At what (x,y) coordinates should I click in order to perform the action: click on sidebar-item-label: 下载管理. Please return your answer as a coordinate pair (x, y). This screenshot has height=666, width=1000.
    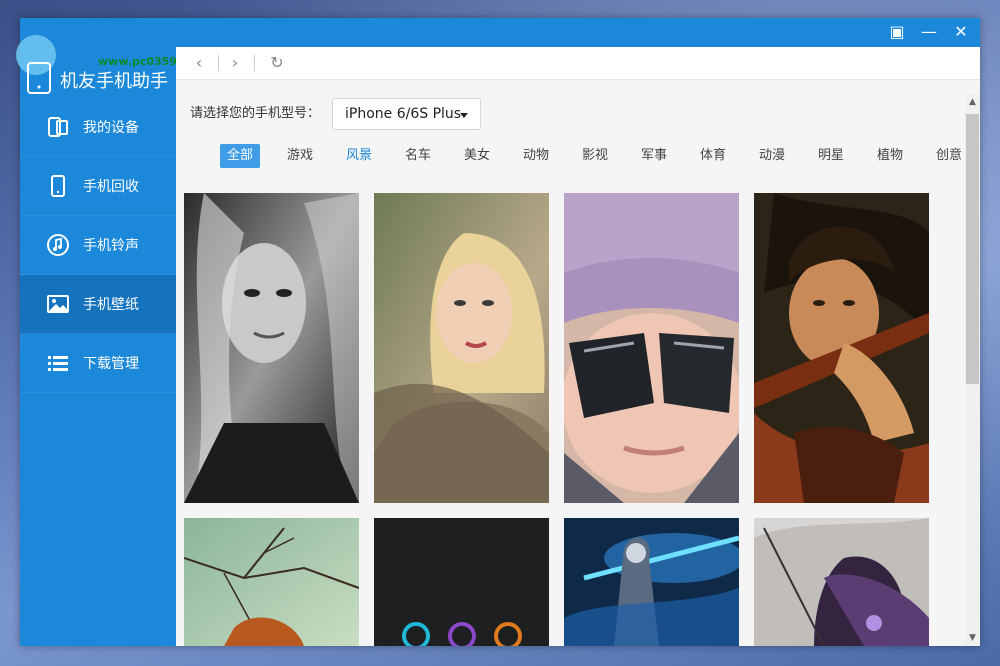
    Looking at the image, I should click on (111, 364).